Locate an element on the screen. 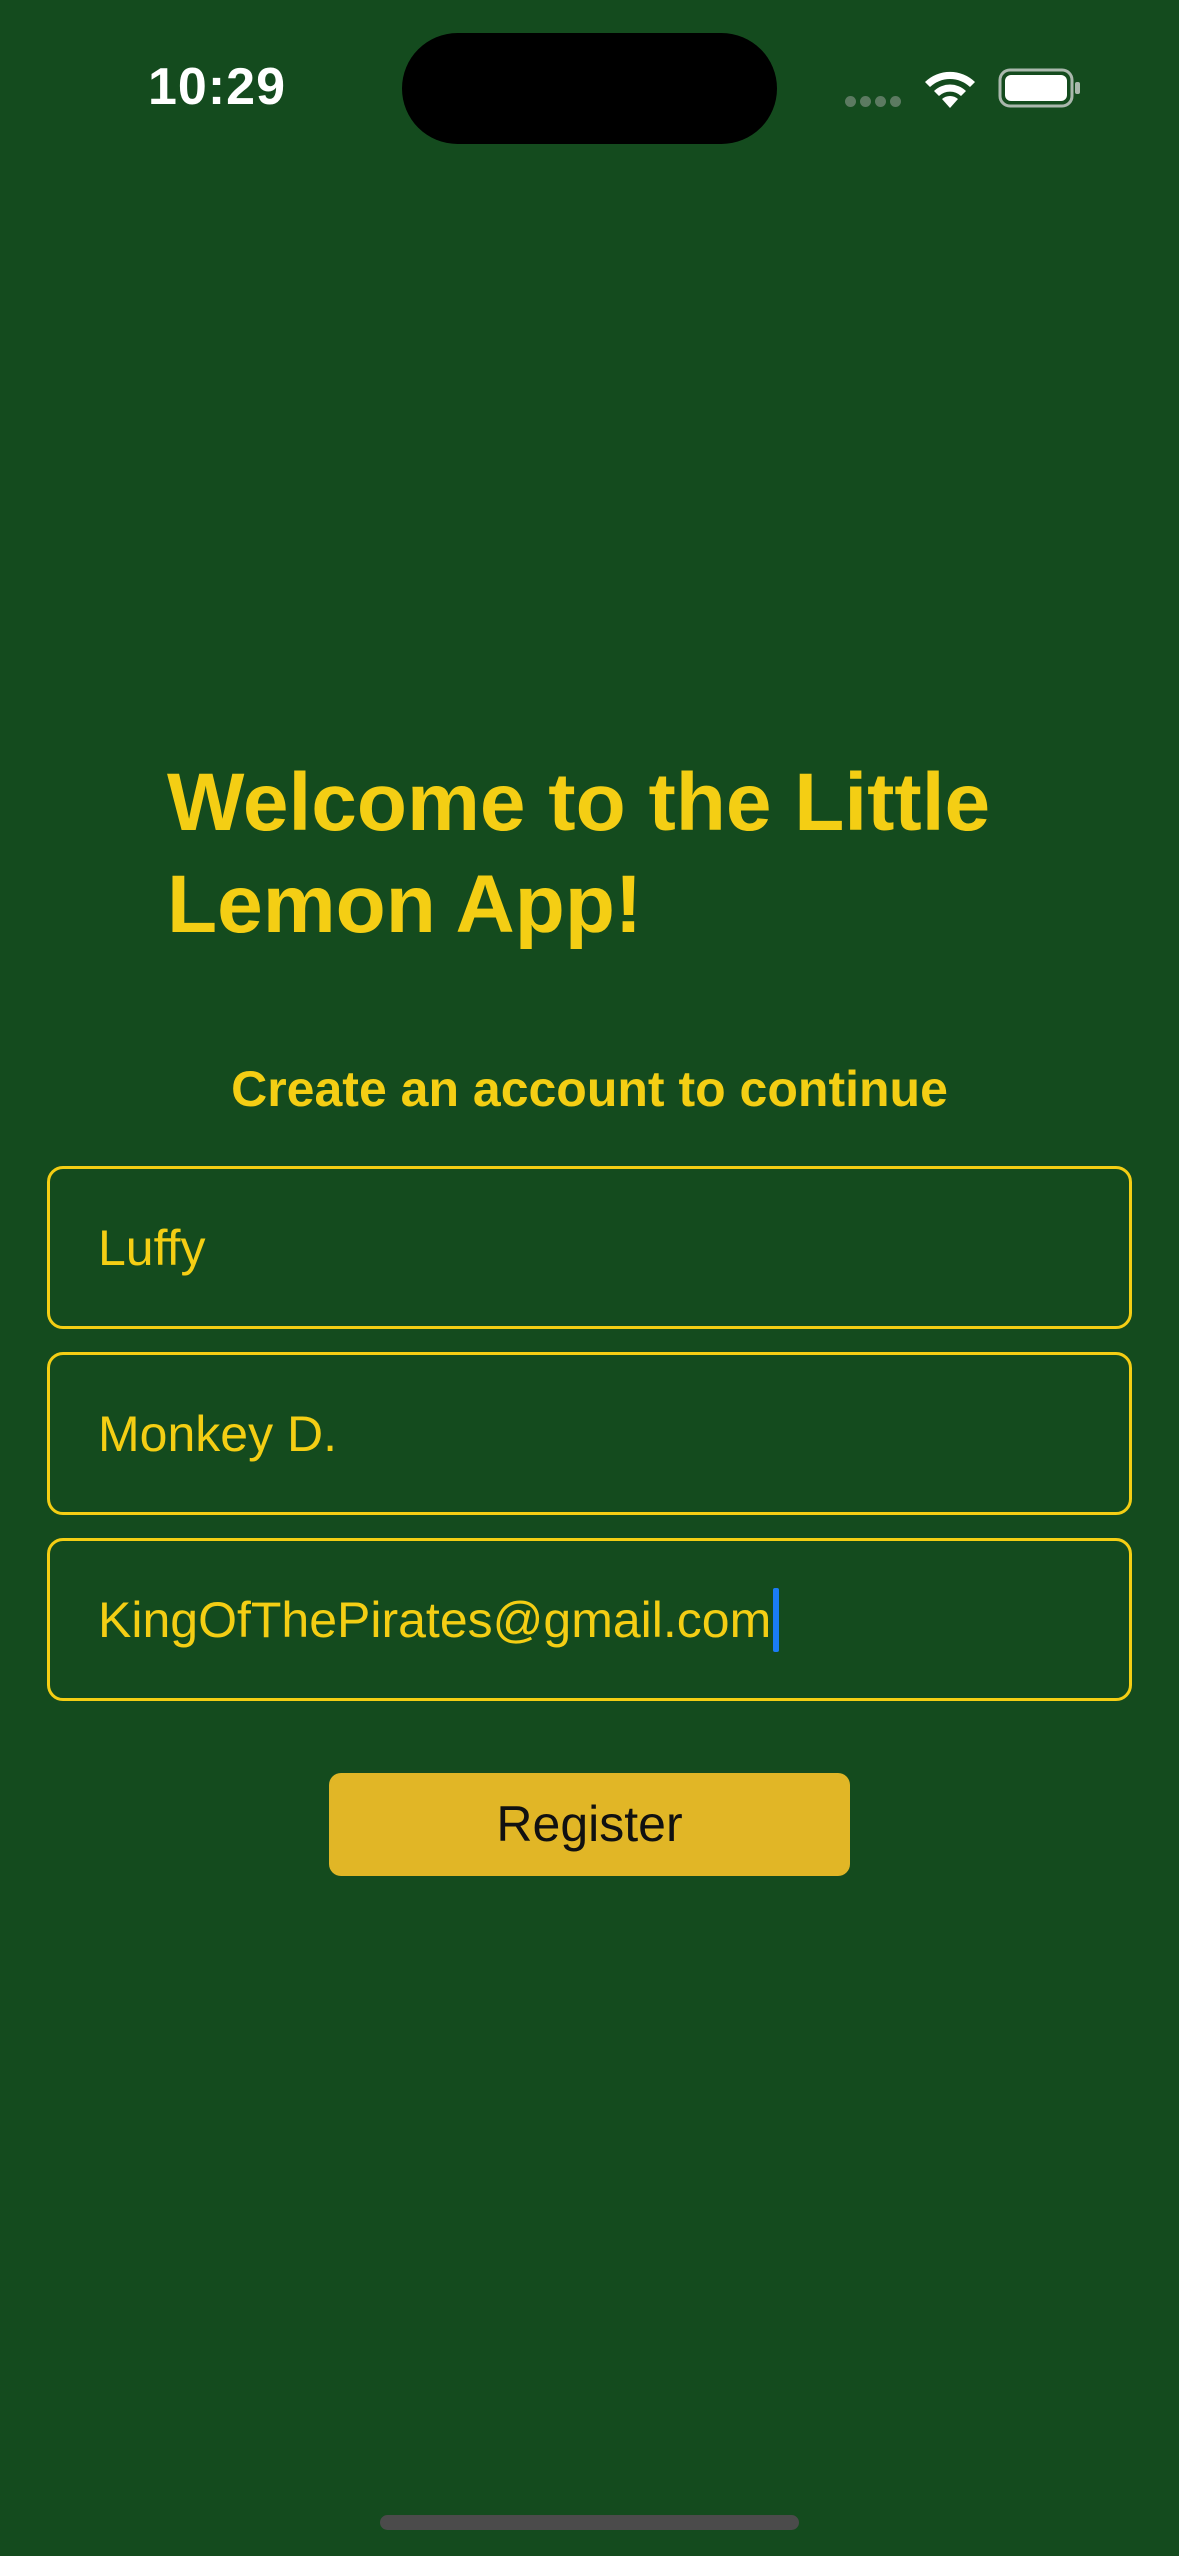 Image resolution: width=1179 pixels, height=2556 pixels. text-cursor is located at coordinates (776, 1619).